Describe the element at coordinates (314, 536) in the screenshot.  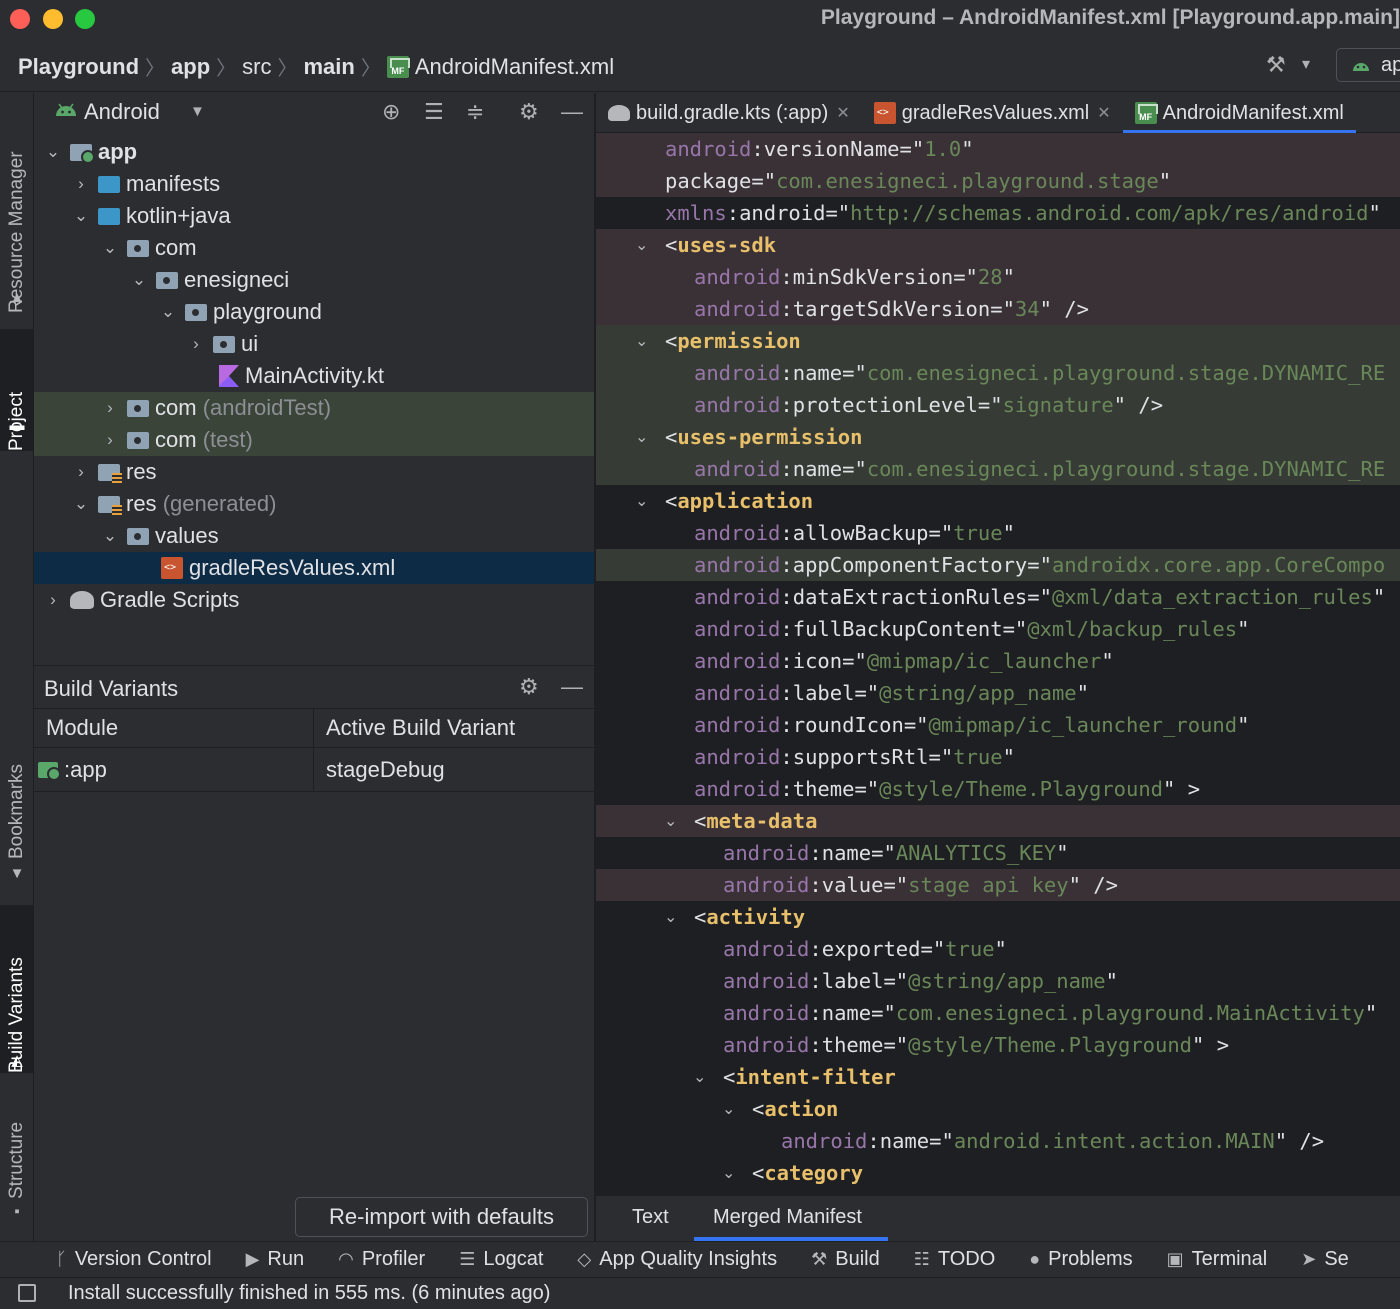
I see `tree-item-values: ⌄ values` at that location.